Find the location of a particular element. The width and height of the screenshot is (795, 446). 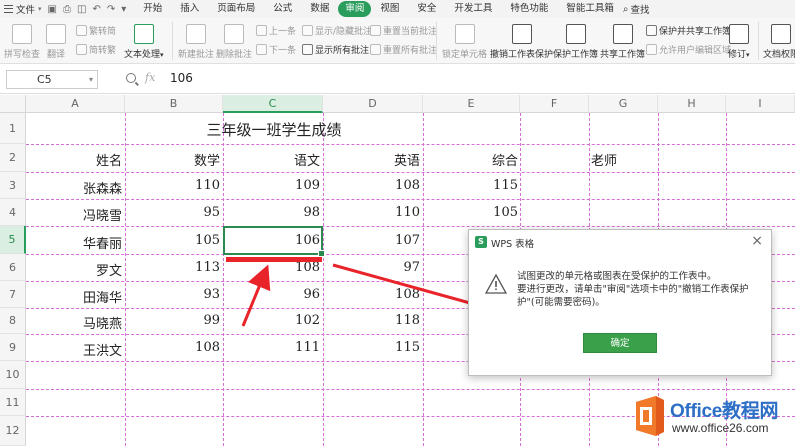

header-name: 姓名 is located at coordinates (74, 159).